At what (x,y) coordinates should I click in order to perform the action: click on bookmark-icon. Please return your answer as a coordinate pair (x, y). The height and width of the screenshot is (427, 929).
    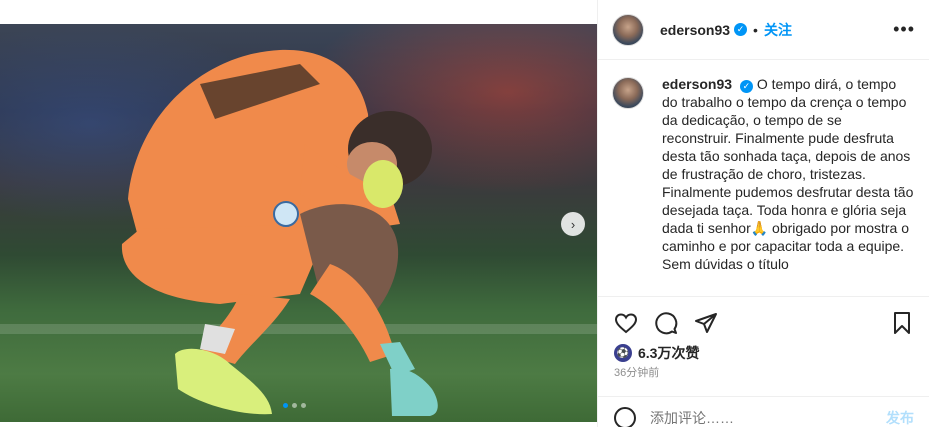
    Looking at the image, I should click on (902, 323).